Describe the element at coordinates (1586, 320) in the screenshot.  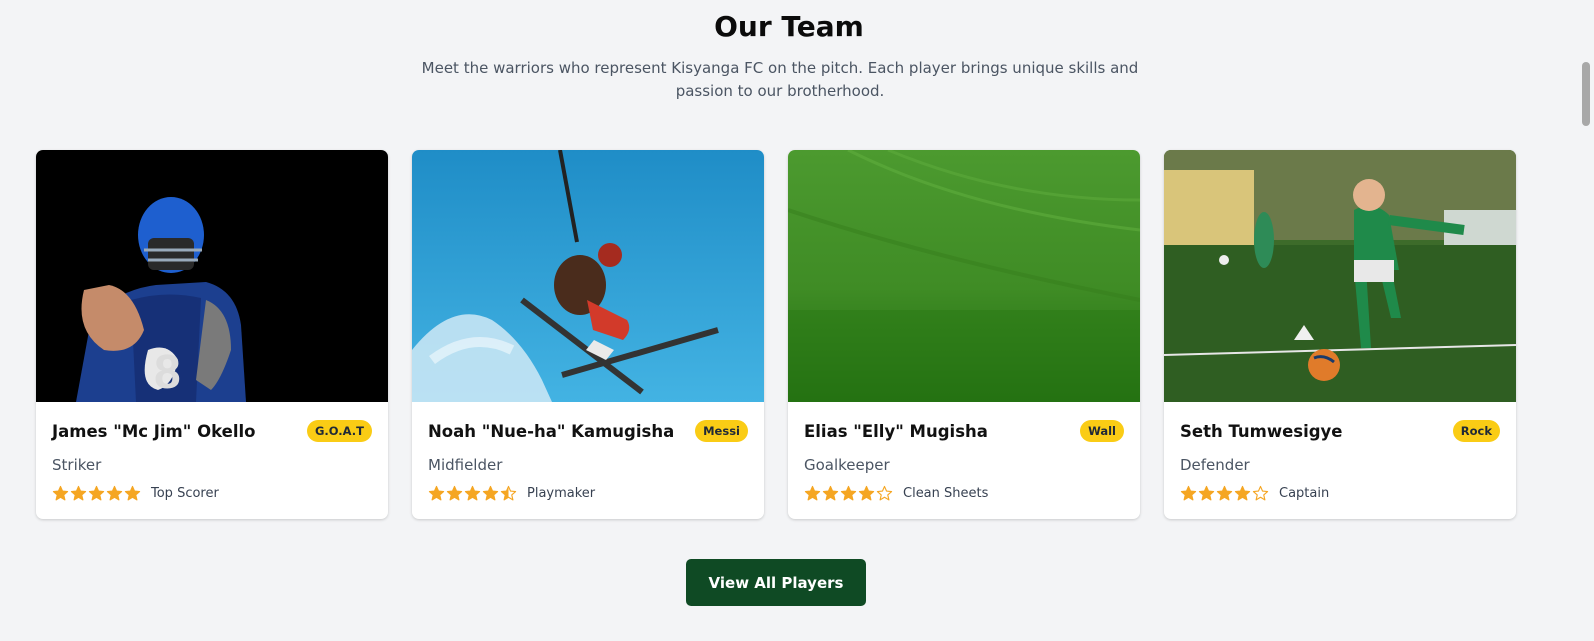
I see `page-scrollbar` at that location.